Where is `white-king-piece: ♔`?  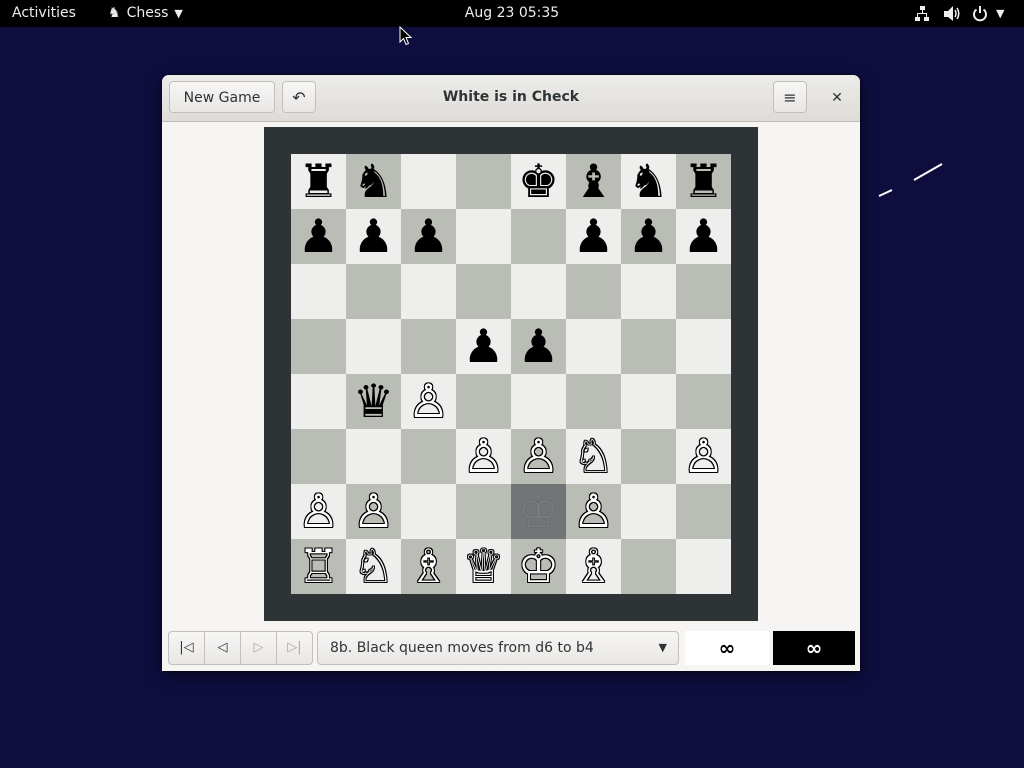 white-king-piece: ♔ is located at coordinates (538, 566).